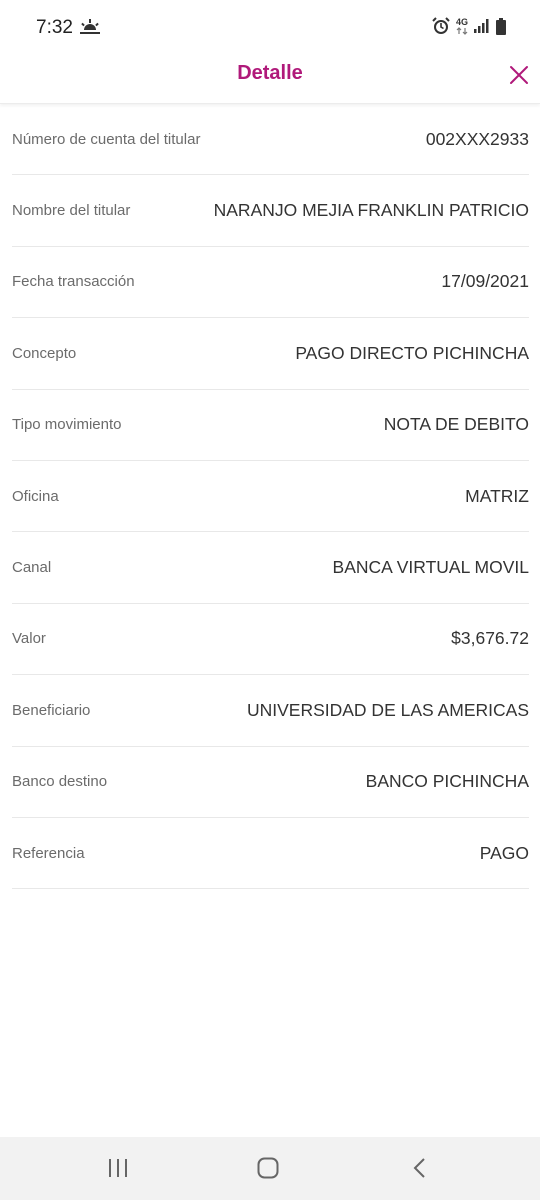  What do you see at coordinates (430, 567) in the screenshot?
I see `detail-value: BANCA VIRTUAL MOVIL` at bounding box center [430, 567].